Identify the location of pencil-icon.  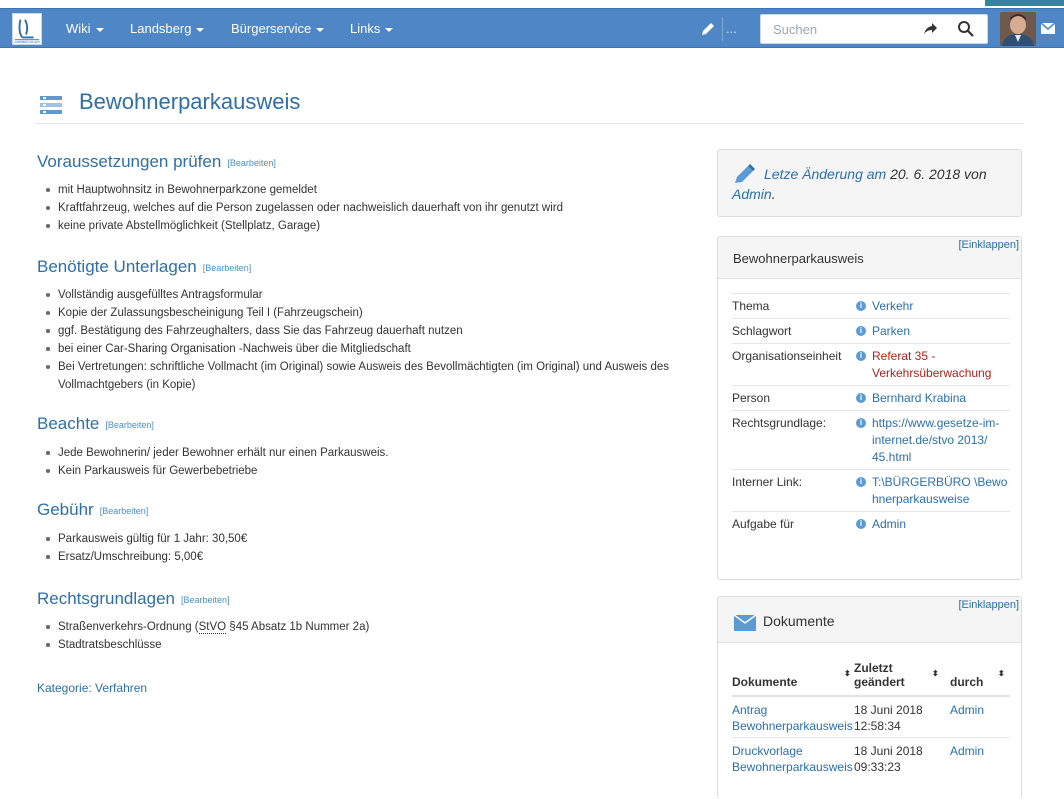
(708, 29).